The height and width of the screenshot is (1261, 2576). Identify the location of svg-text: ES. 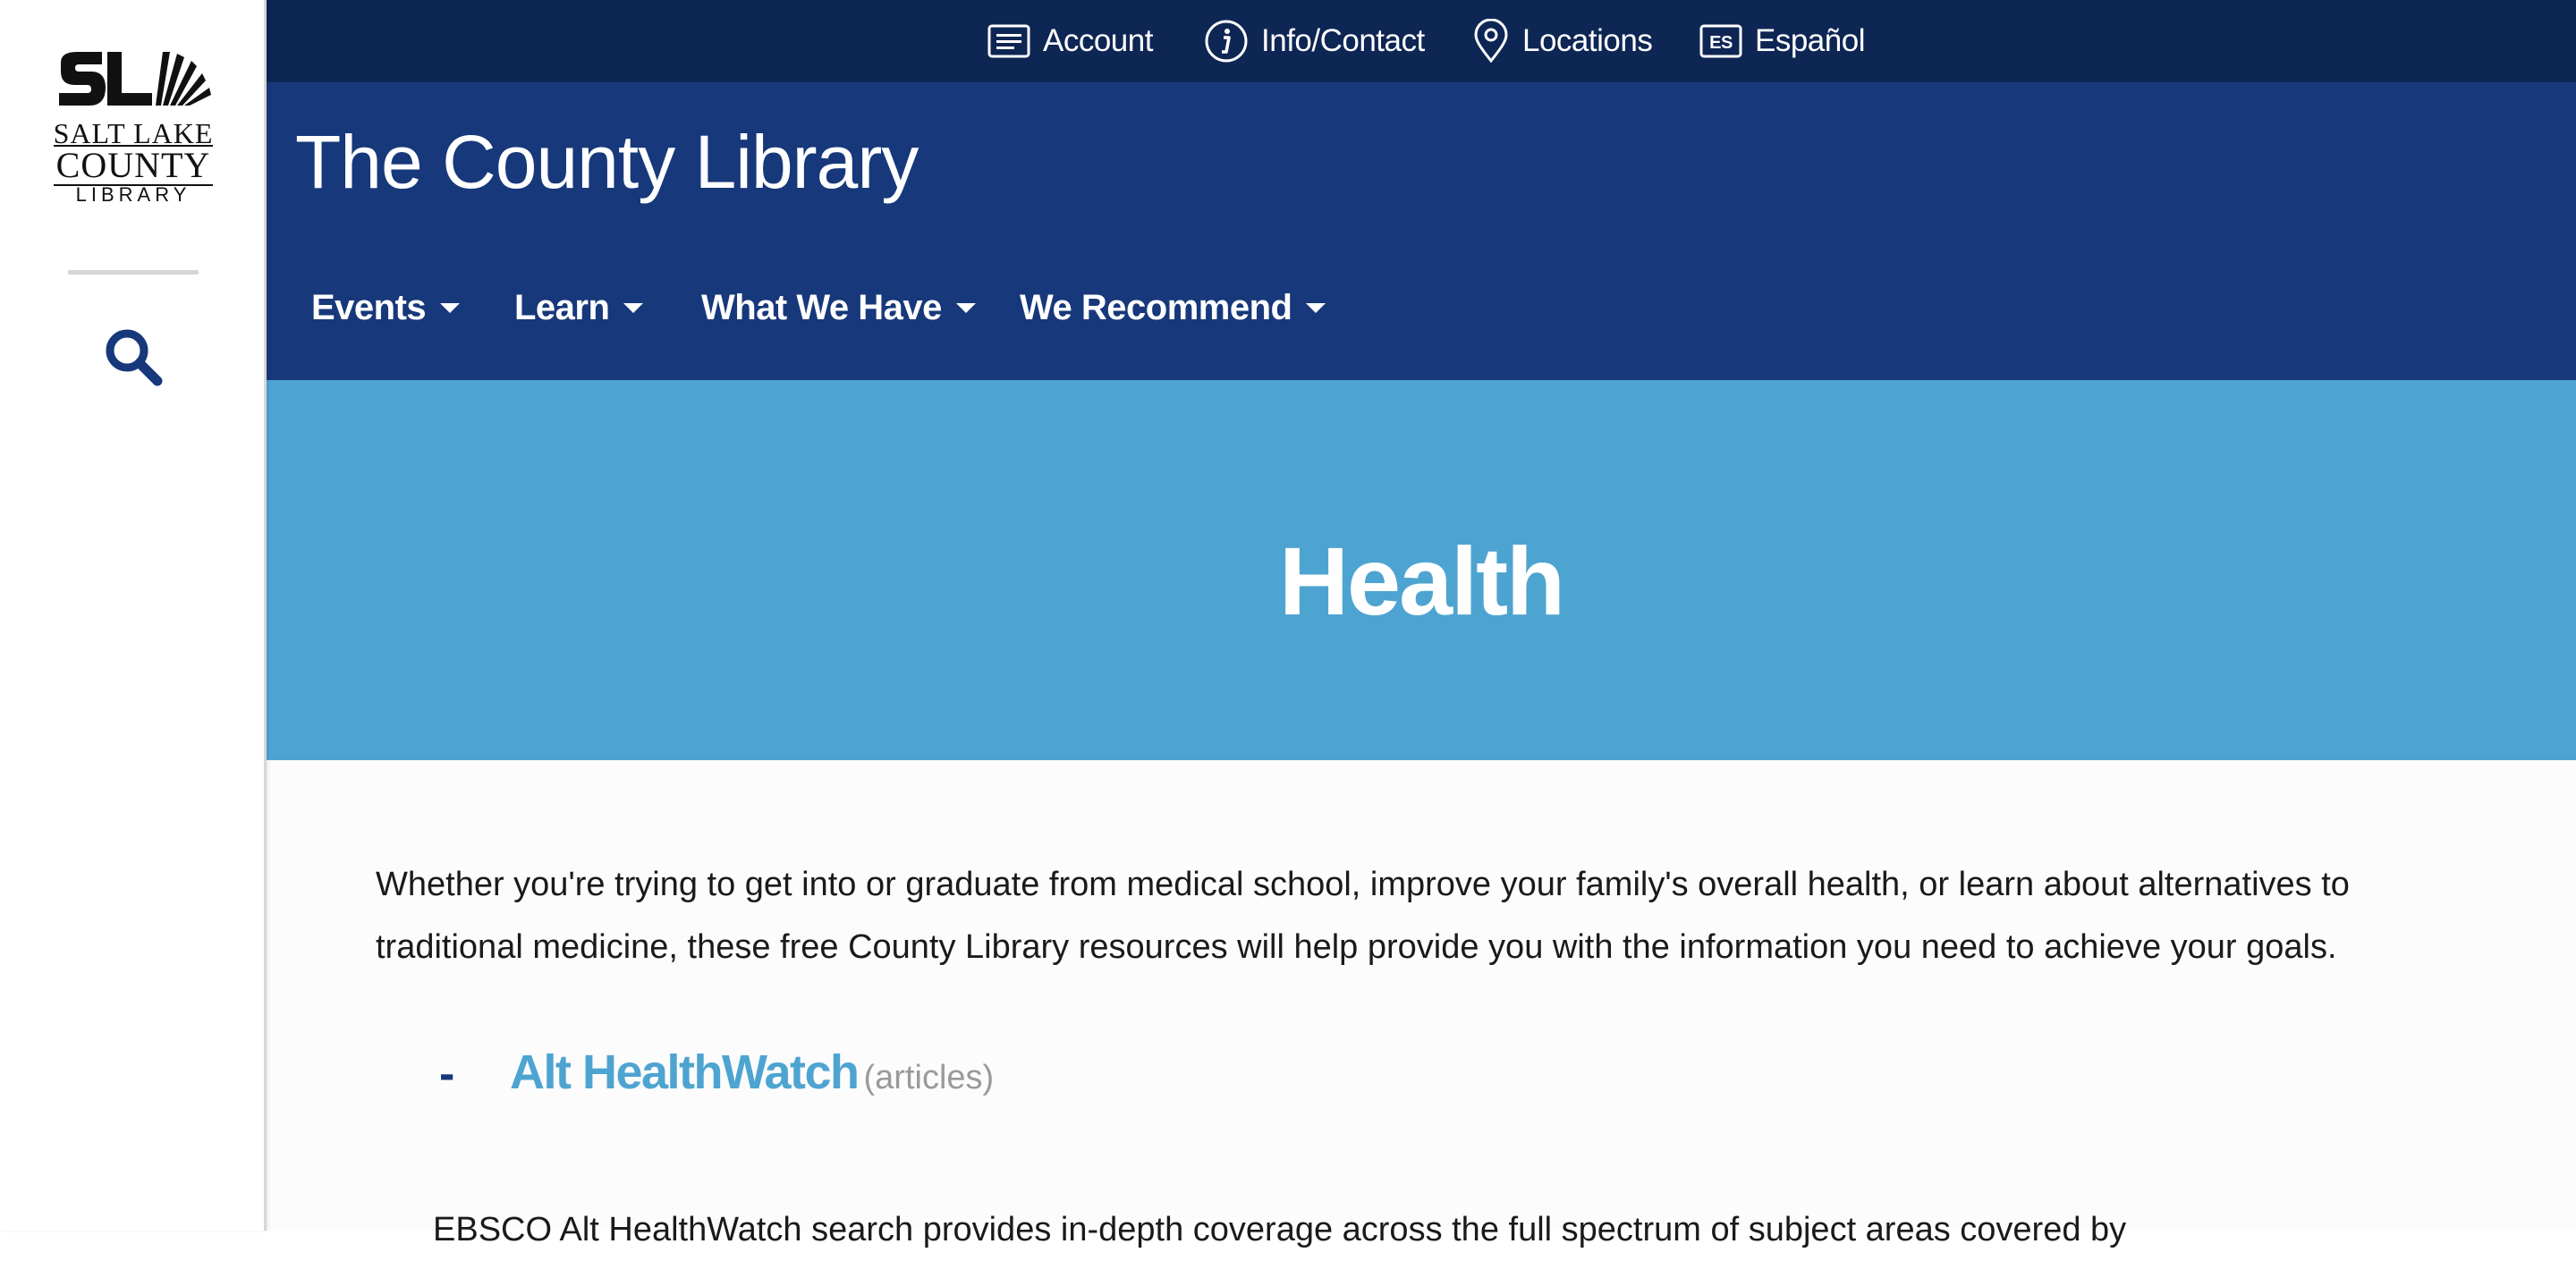
(1721, 43).